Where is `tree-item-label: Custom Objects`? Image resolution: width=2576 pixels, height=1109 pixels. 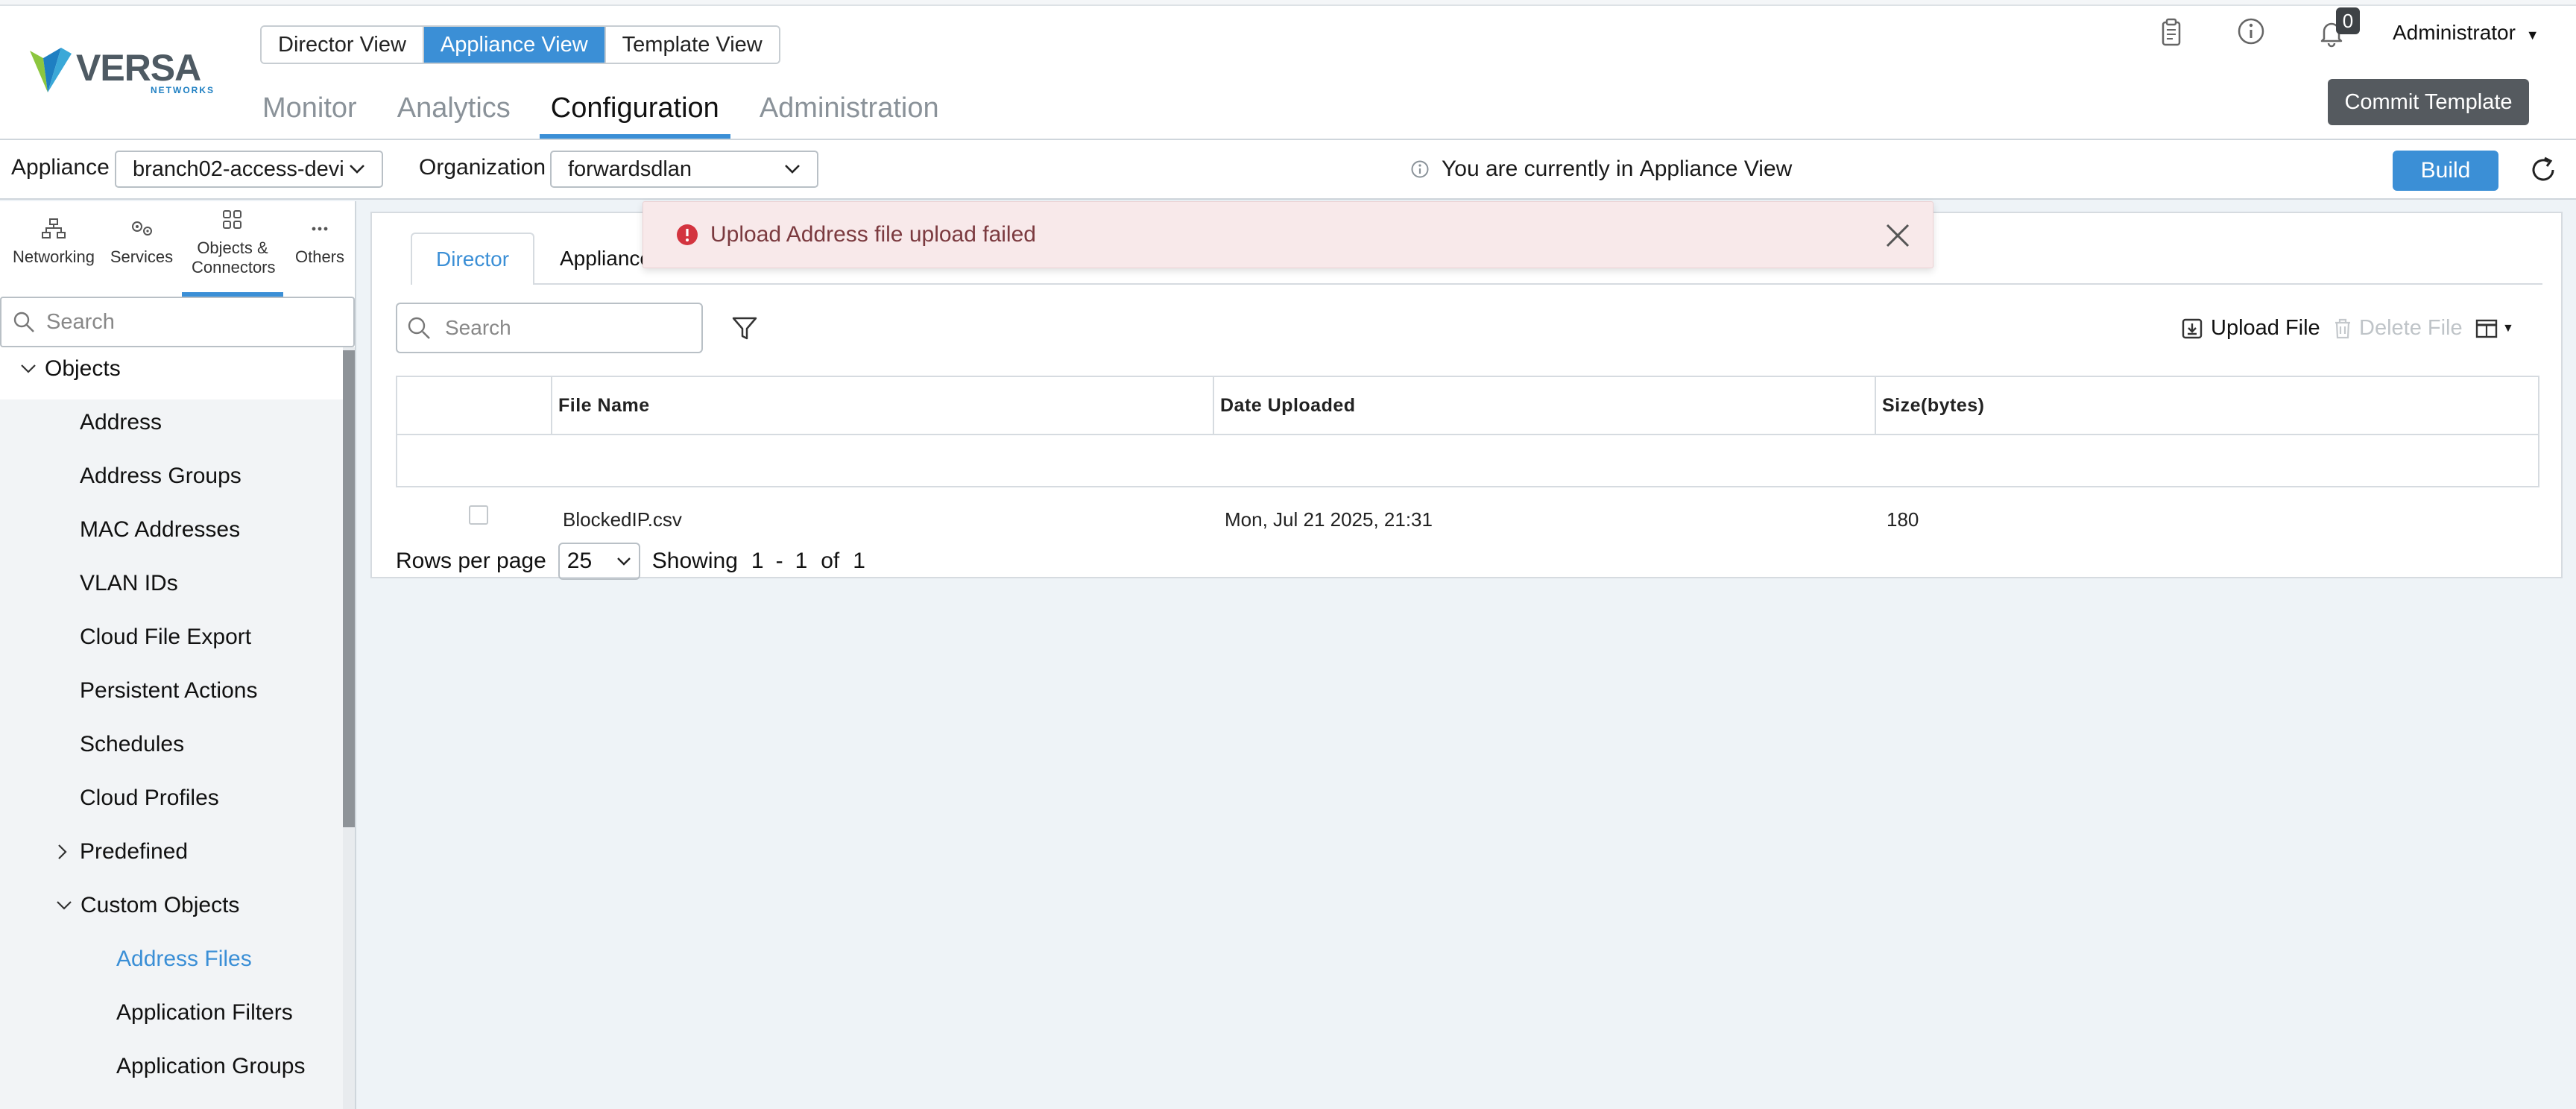
tree-item-label: Custom Objects is located at coordinates (160, 905).